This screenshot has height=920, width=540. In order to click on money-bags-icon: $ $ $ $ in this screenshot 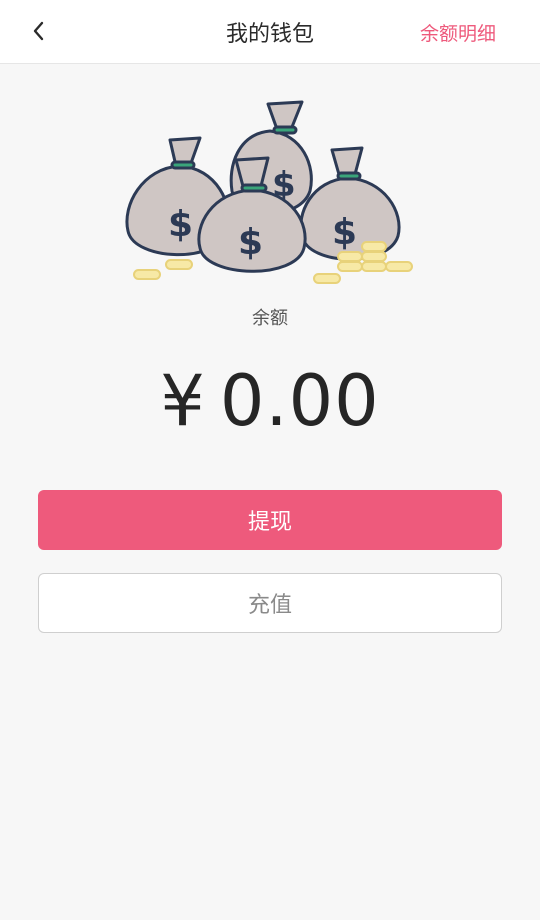, I will do `click(270, 193)`.